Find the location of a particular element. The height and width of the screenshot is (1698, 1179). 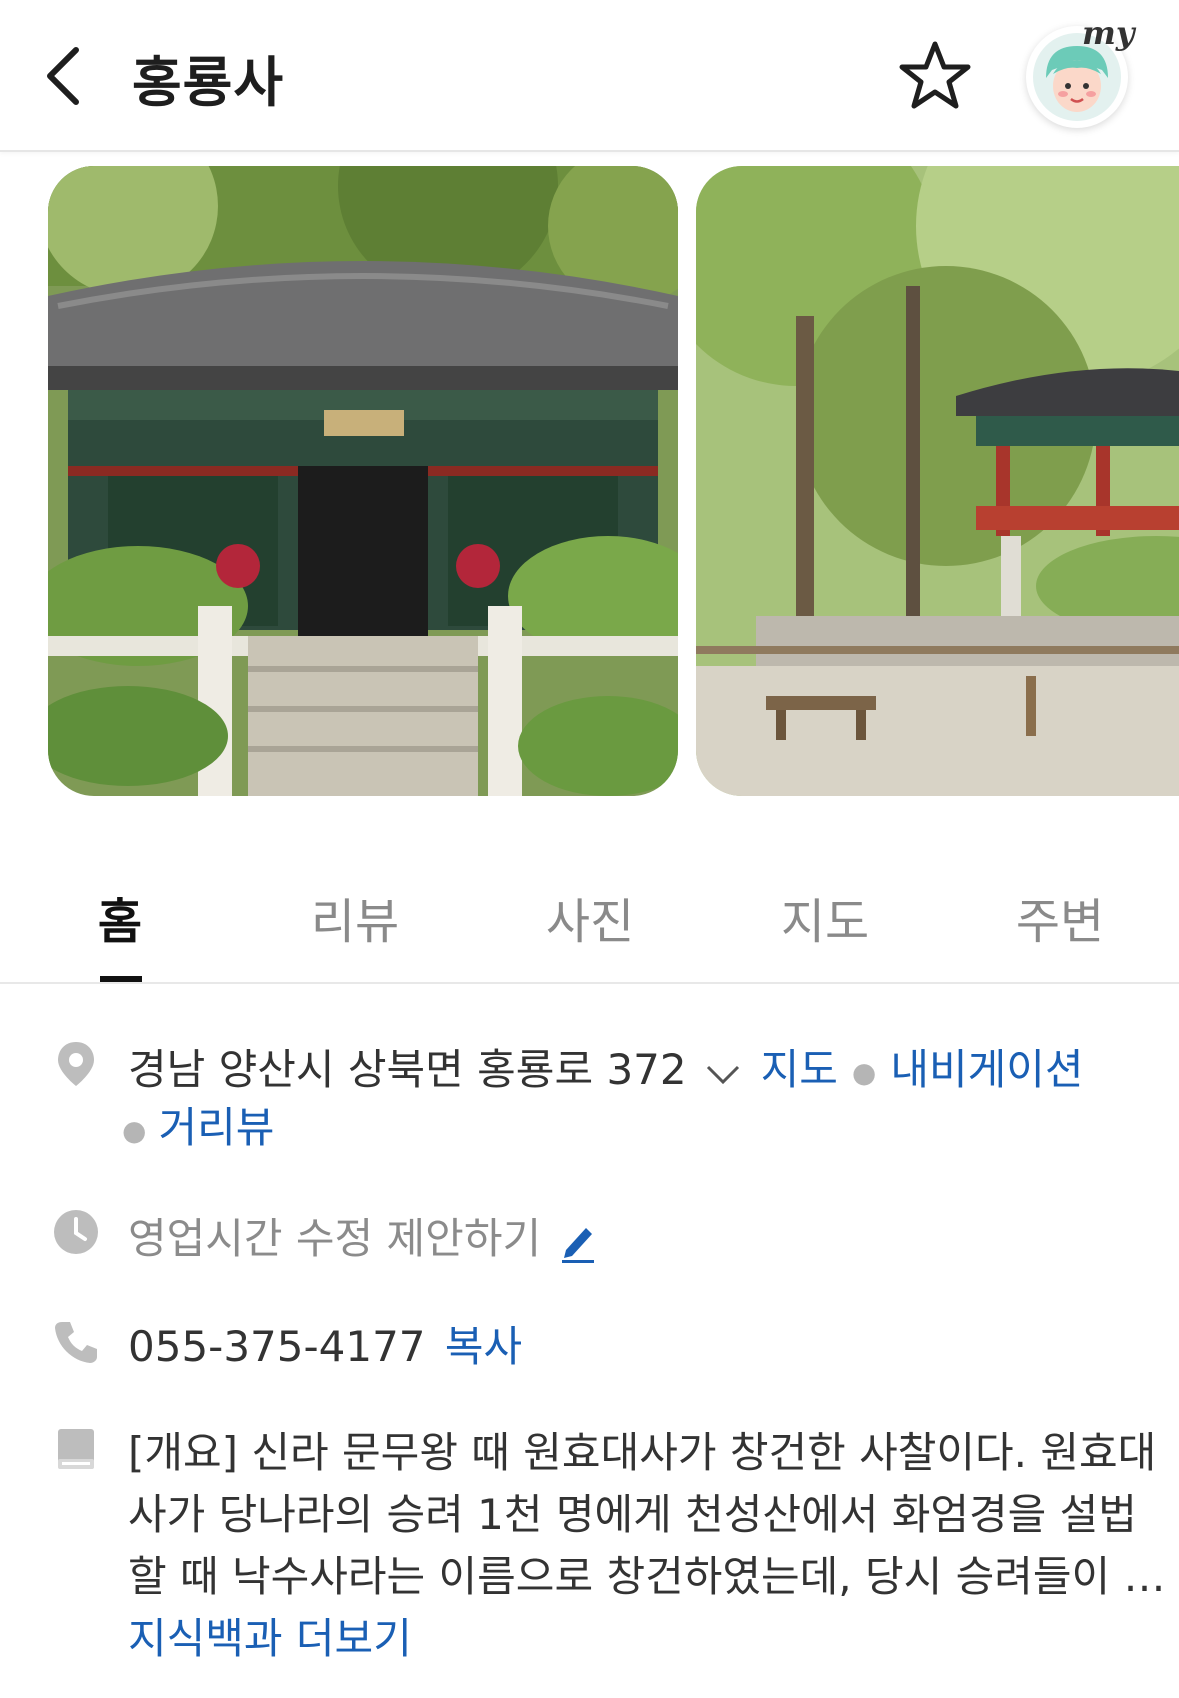

clock-icon is located at coordinates (76, 1232).